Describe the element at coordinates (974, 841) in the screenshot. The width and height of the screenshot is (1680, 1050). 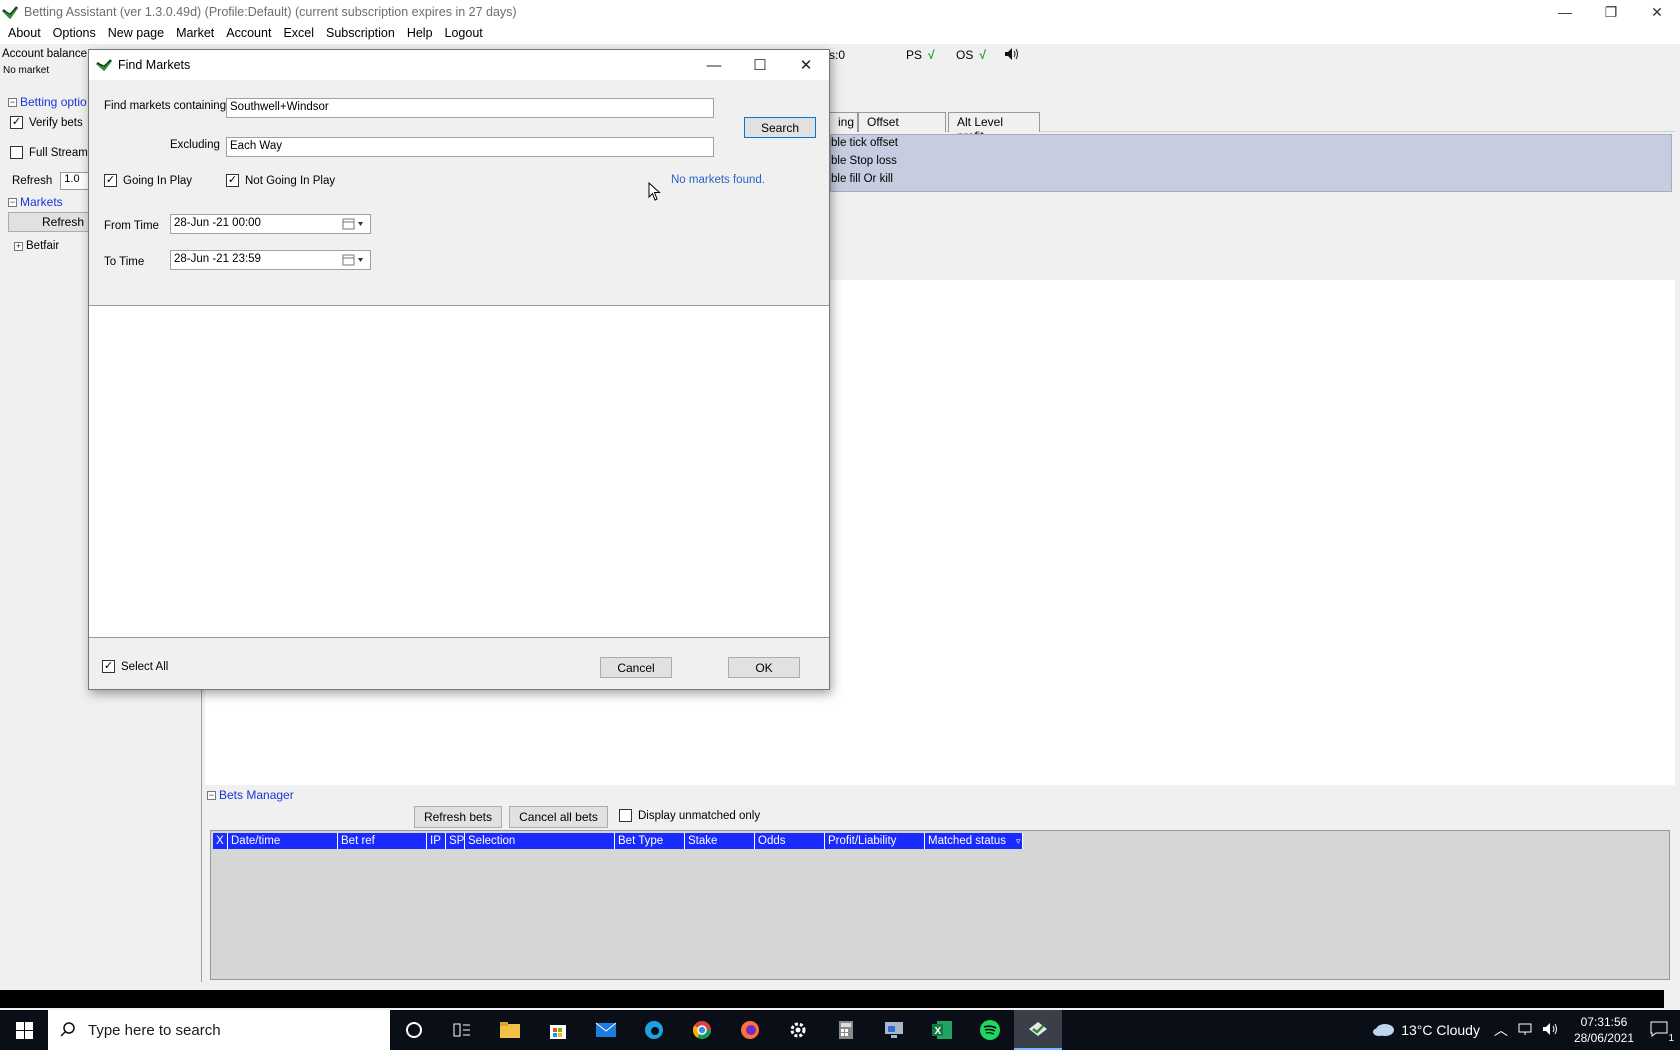
I see `col-matched-status: Matched status ▿` at that location.